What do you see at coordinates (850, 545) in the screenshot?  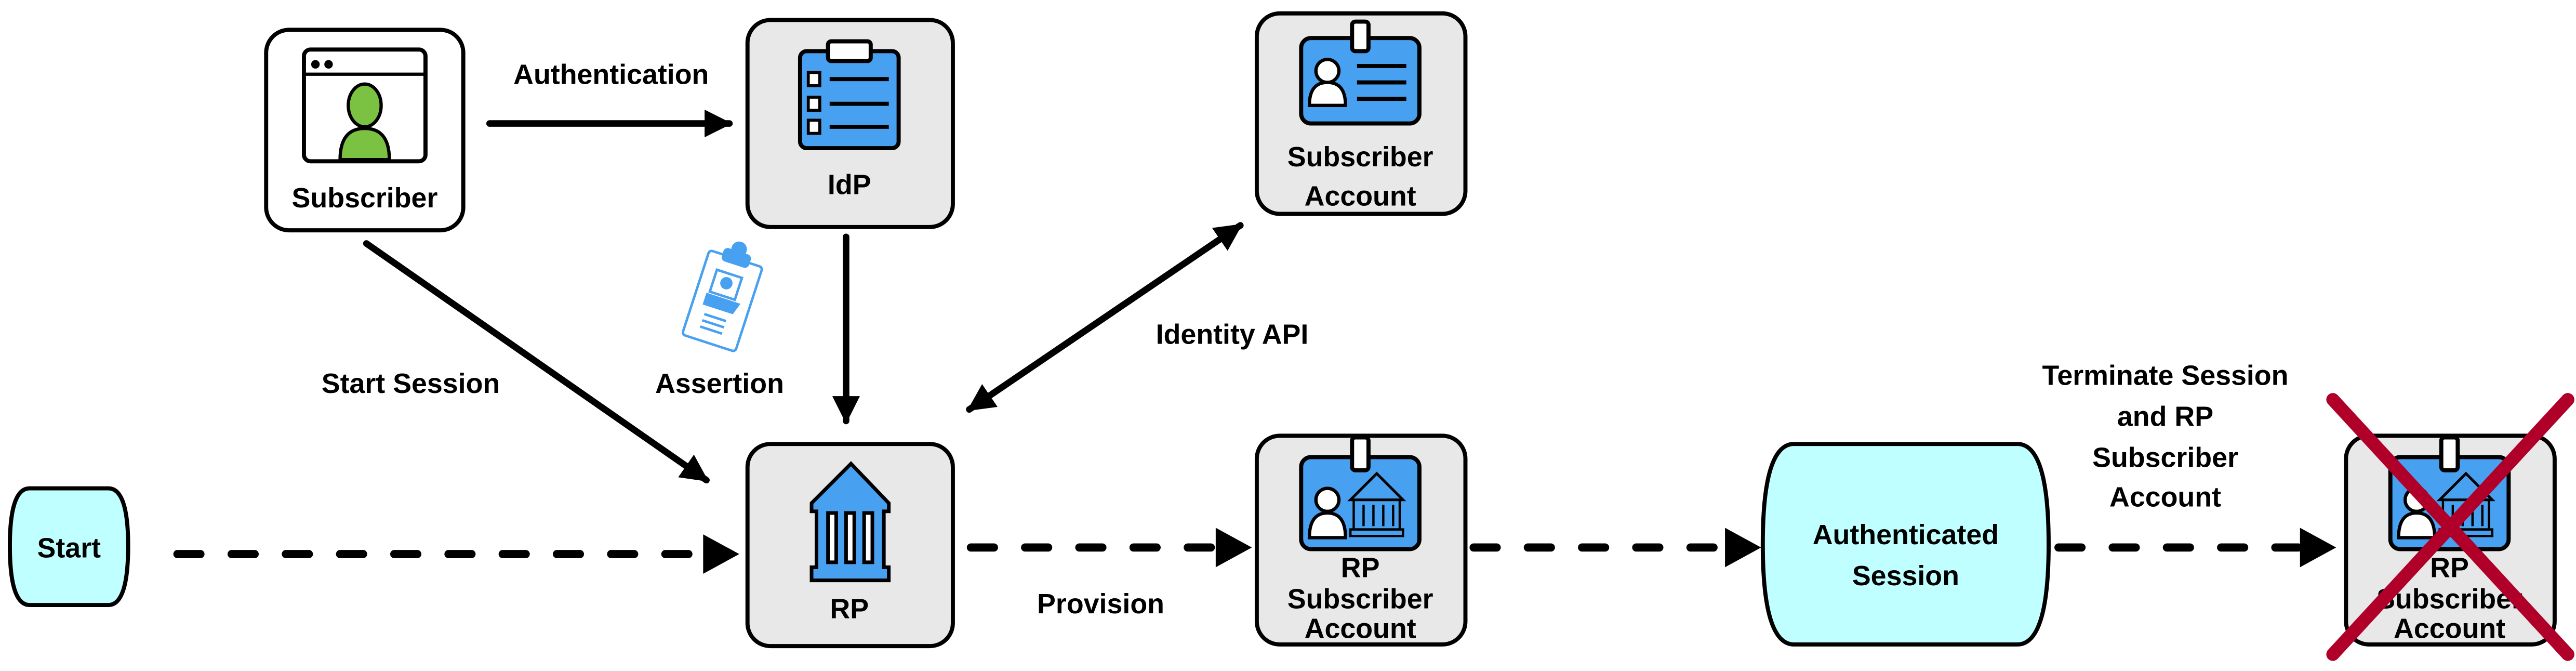 I see `rp-node: RP` at bounding box center [850, 545].